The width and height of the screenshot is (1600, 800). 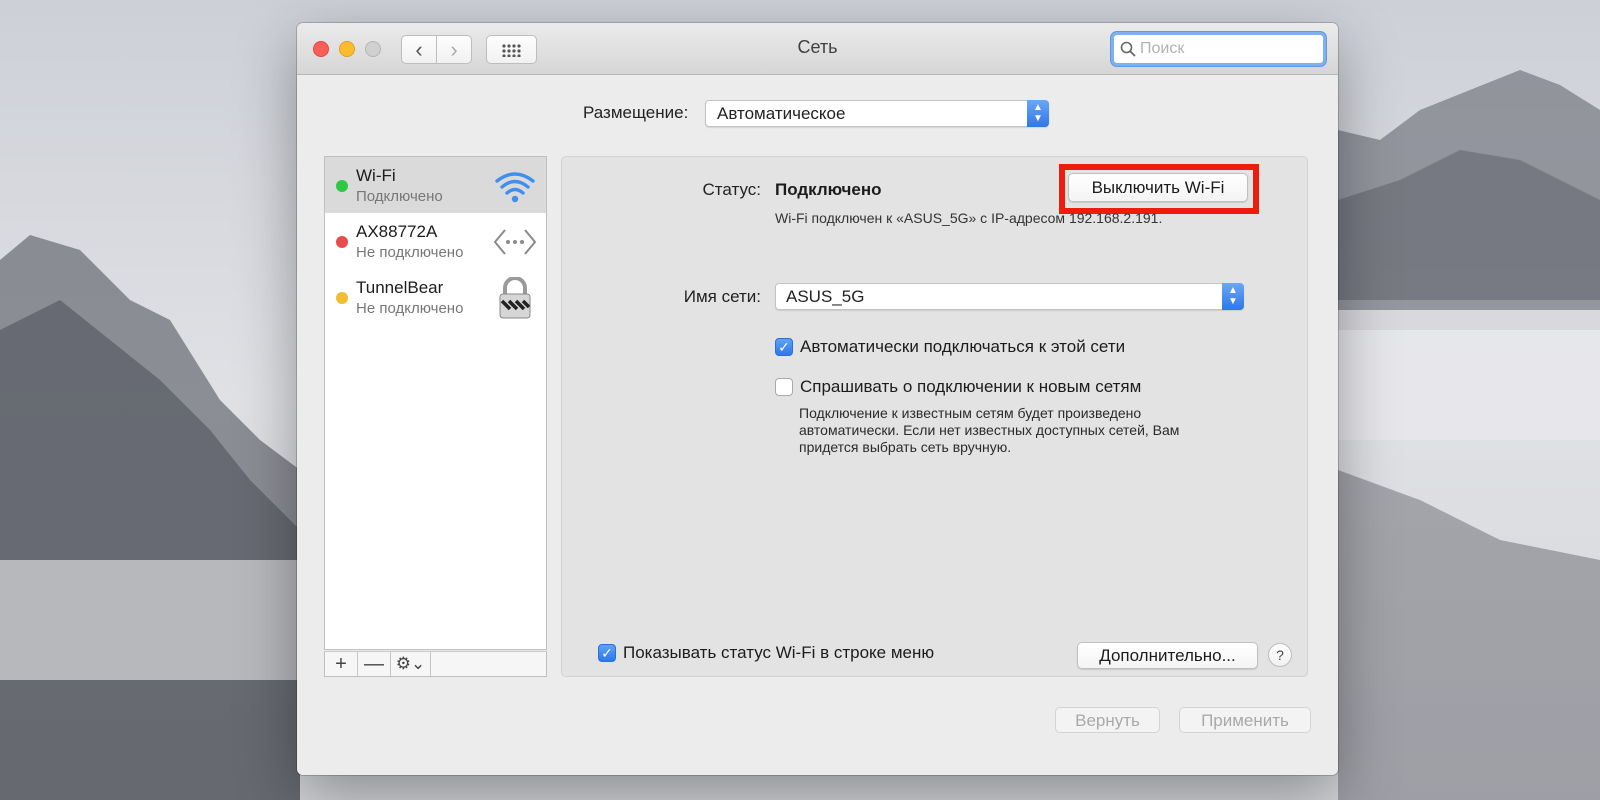 I want to click on service-name: TunnelBear, so click(x=400, y=287).